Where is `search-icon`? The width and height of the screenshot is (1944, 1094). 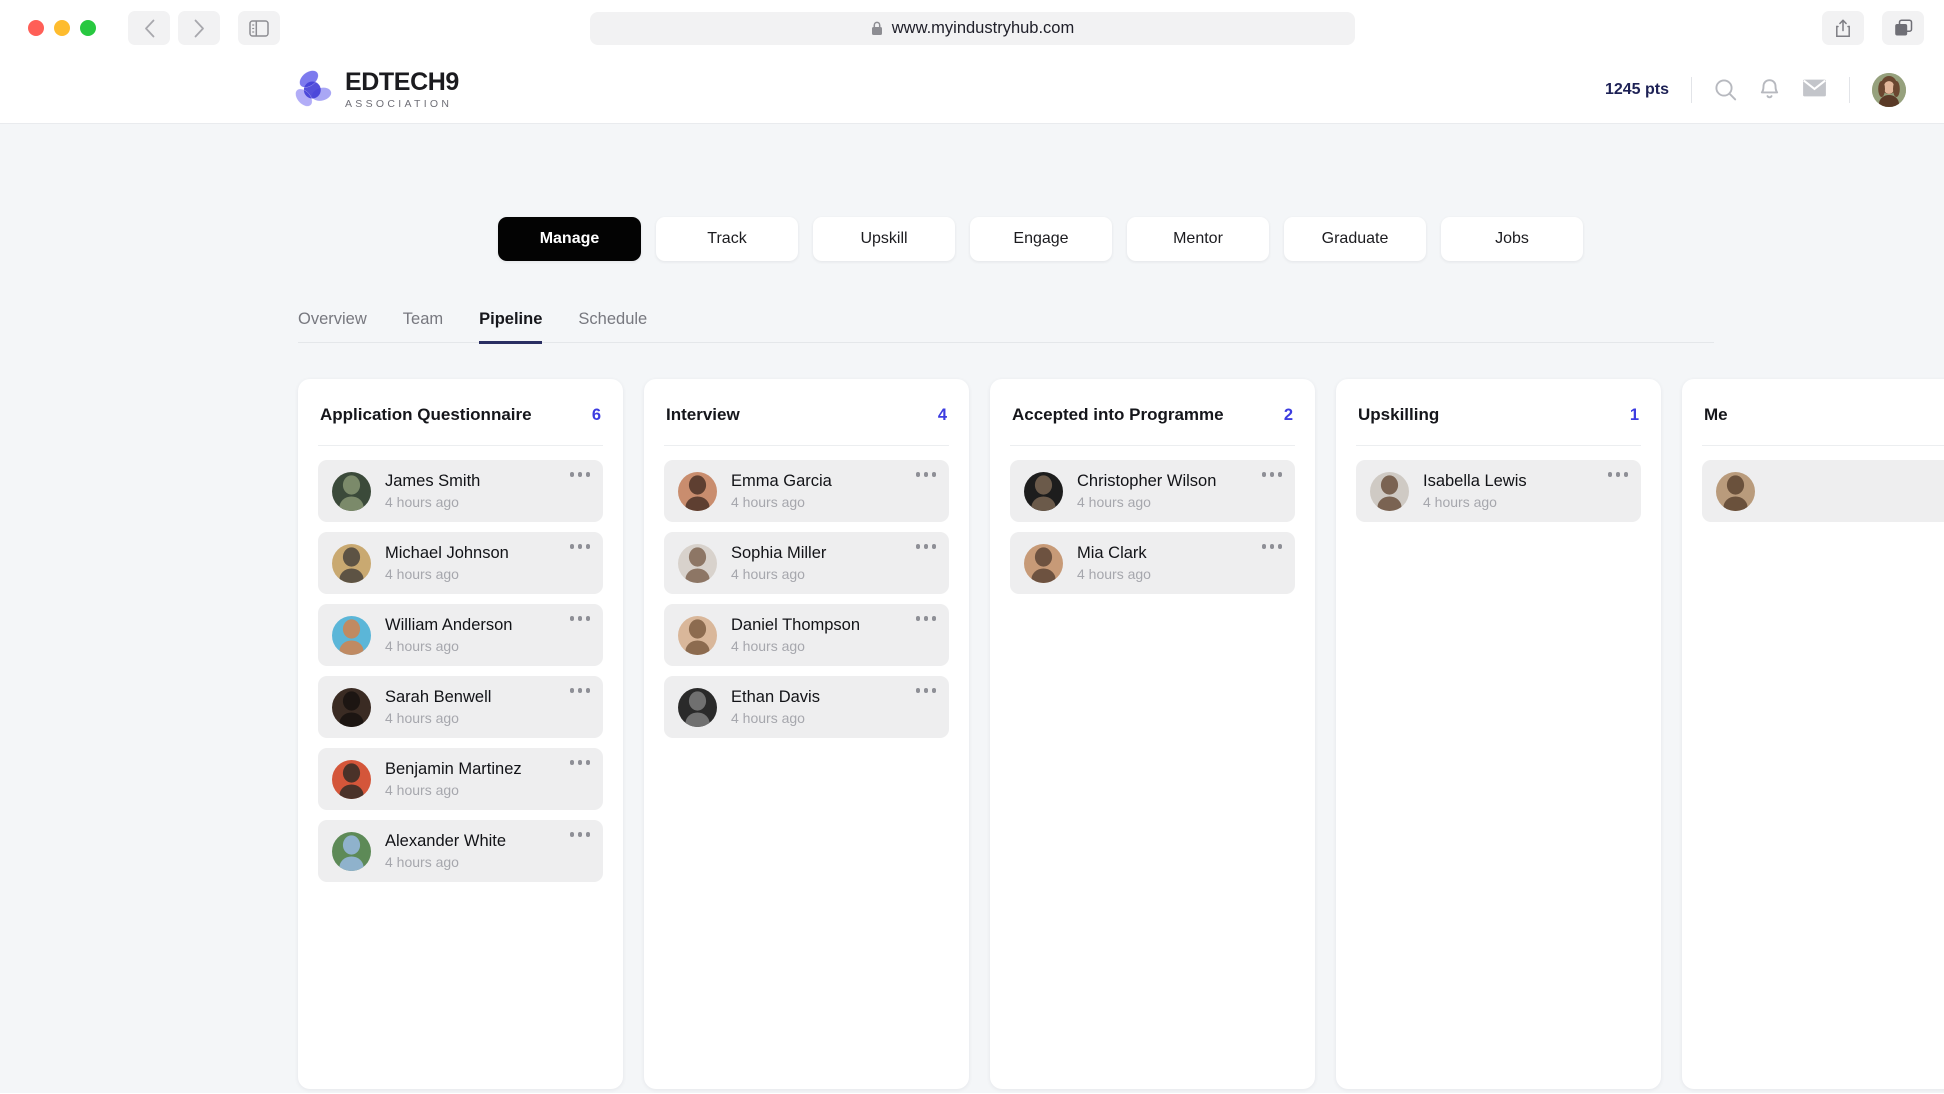 search-icon is located at coordinates (1725, 89).